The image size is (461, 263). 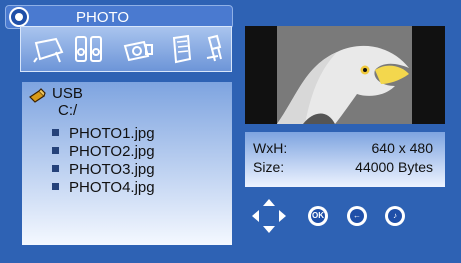 I want to click on device-label: USB, so click(x=67, y=93).